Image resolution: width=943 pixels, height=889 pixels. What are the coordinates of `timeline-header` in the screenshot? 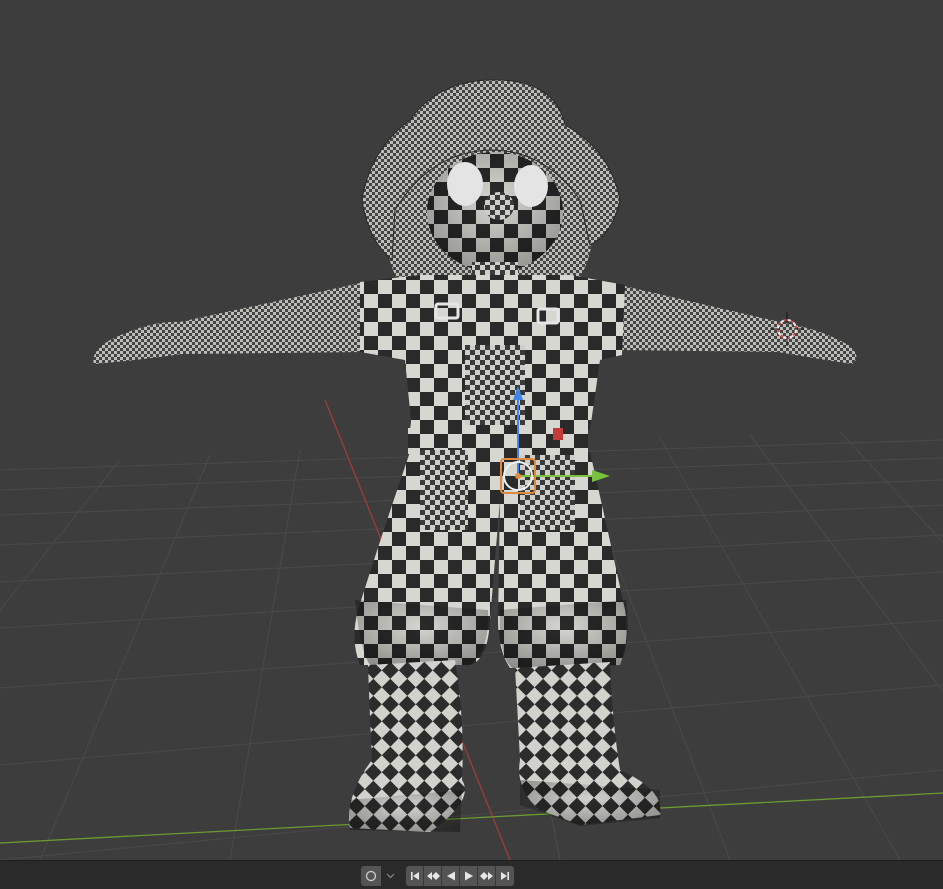 It's located at (471, 874).